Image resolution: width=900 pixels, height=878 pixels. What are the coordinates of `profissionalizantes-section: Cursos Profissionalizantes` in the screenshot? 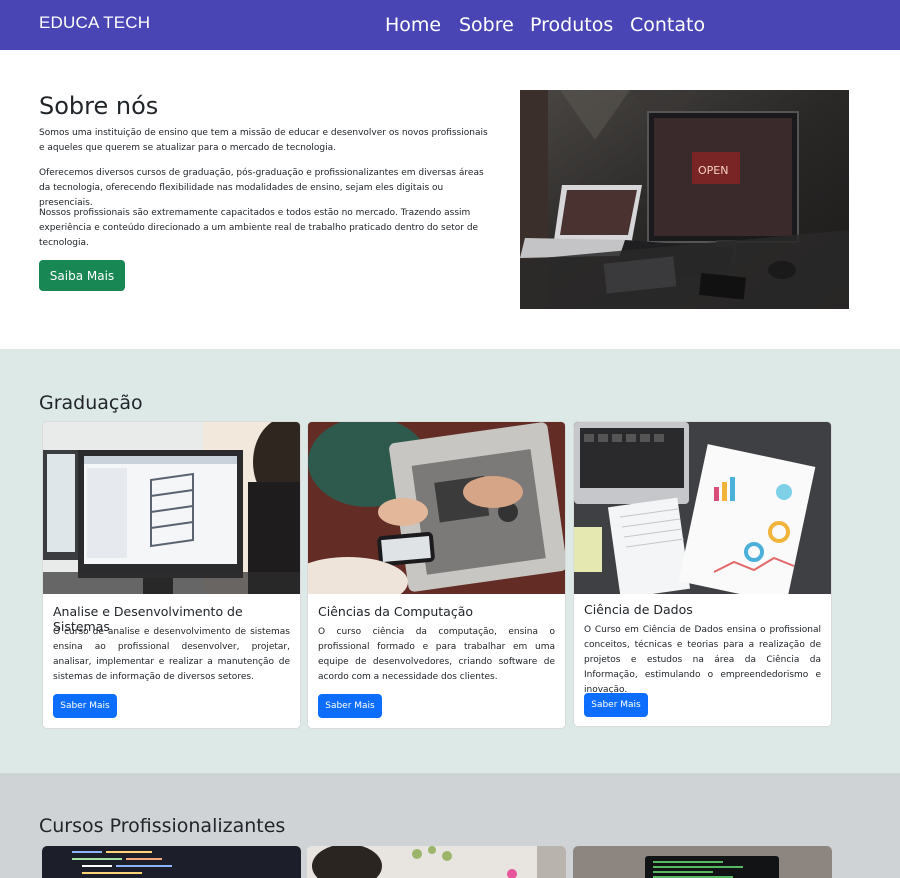 It's located at (450, 825).